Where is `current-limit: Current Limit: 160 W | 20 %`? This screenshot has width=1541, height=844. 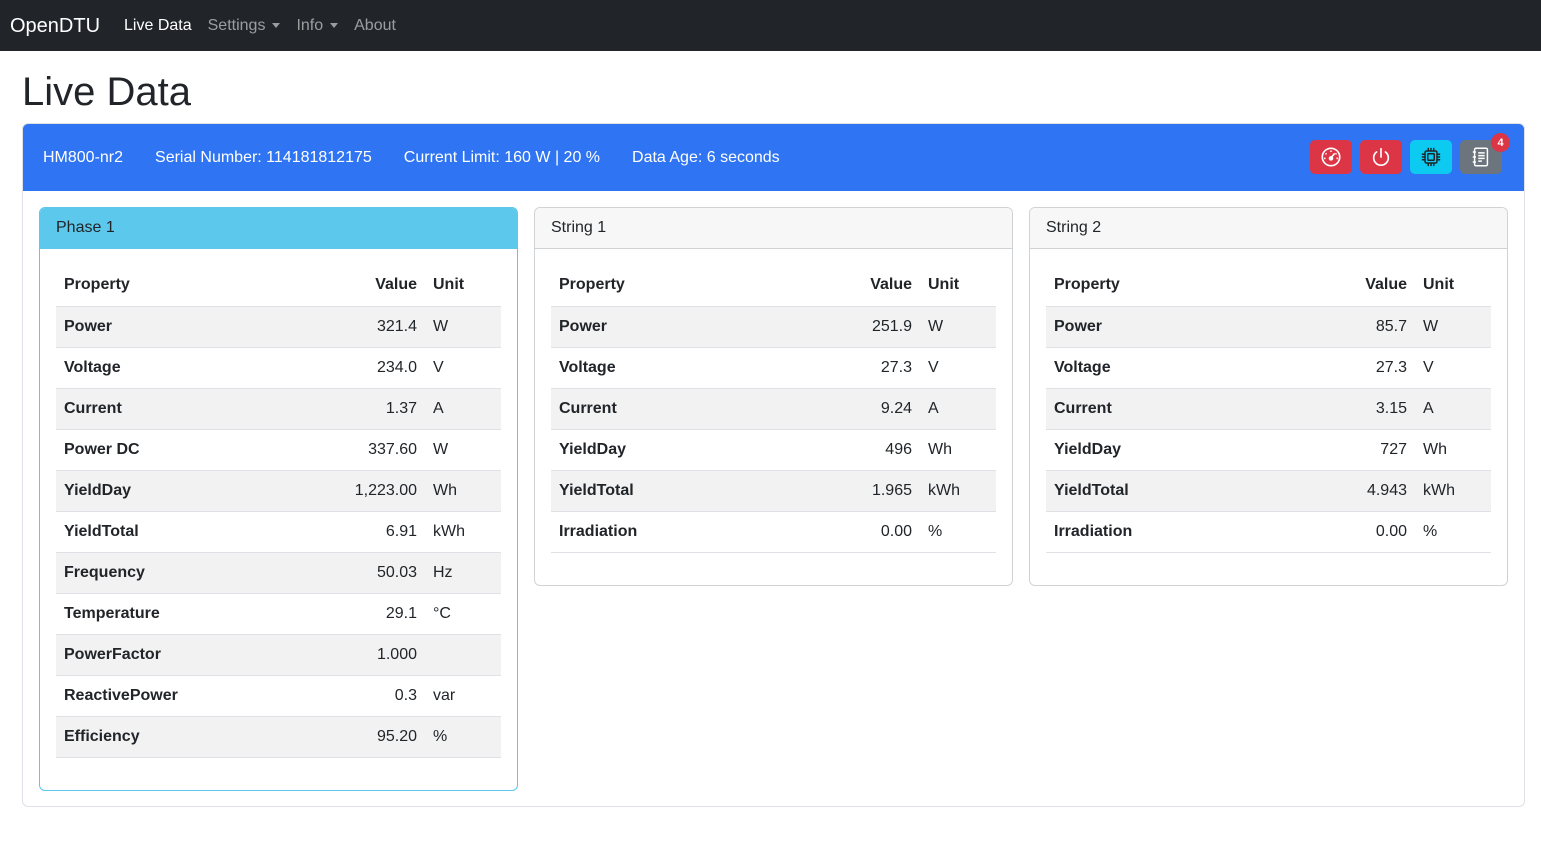 current-limit: Current Limit: 160 W | 20 % is located at coordinates (502, 157).